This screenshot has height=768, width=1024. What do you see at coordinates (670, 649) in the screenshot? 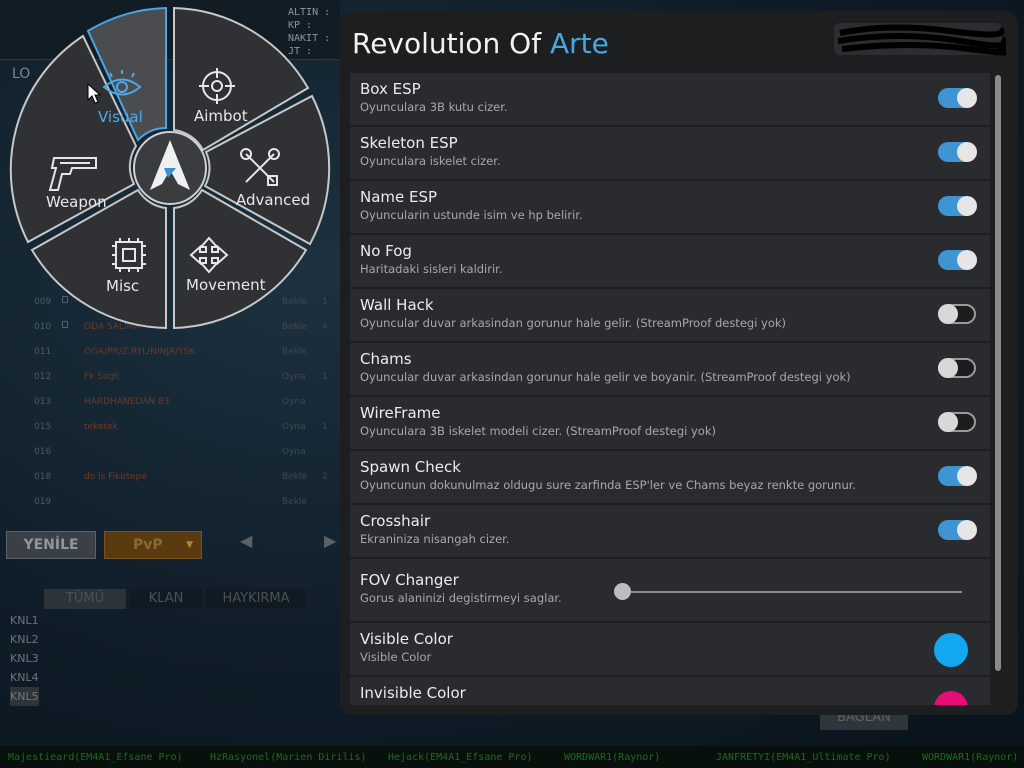
I see `setting-row-visible-color: Visible Color Visible Color` at bounding box center [670, 649].